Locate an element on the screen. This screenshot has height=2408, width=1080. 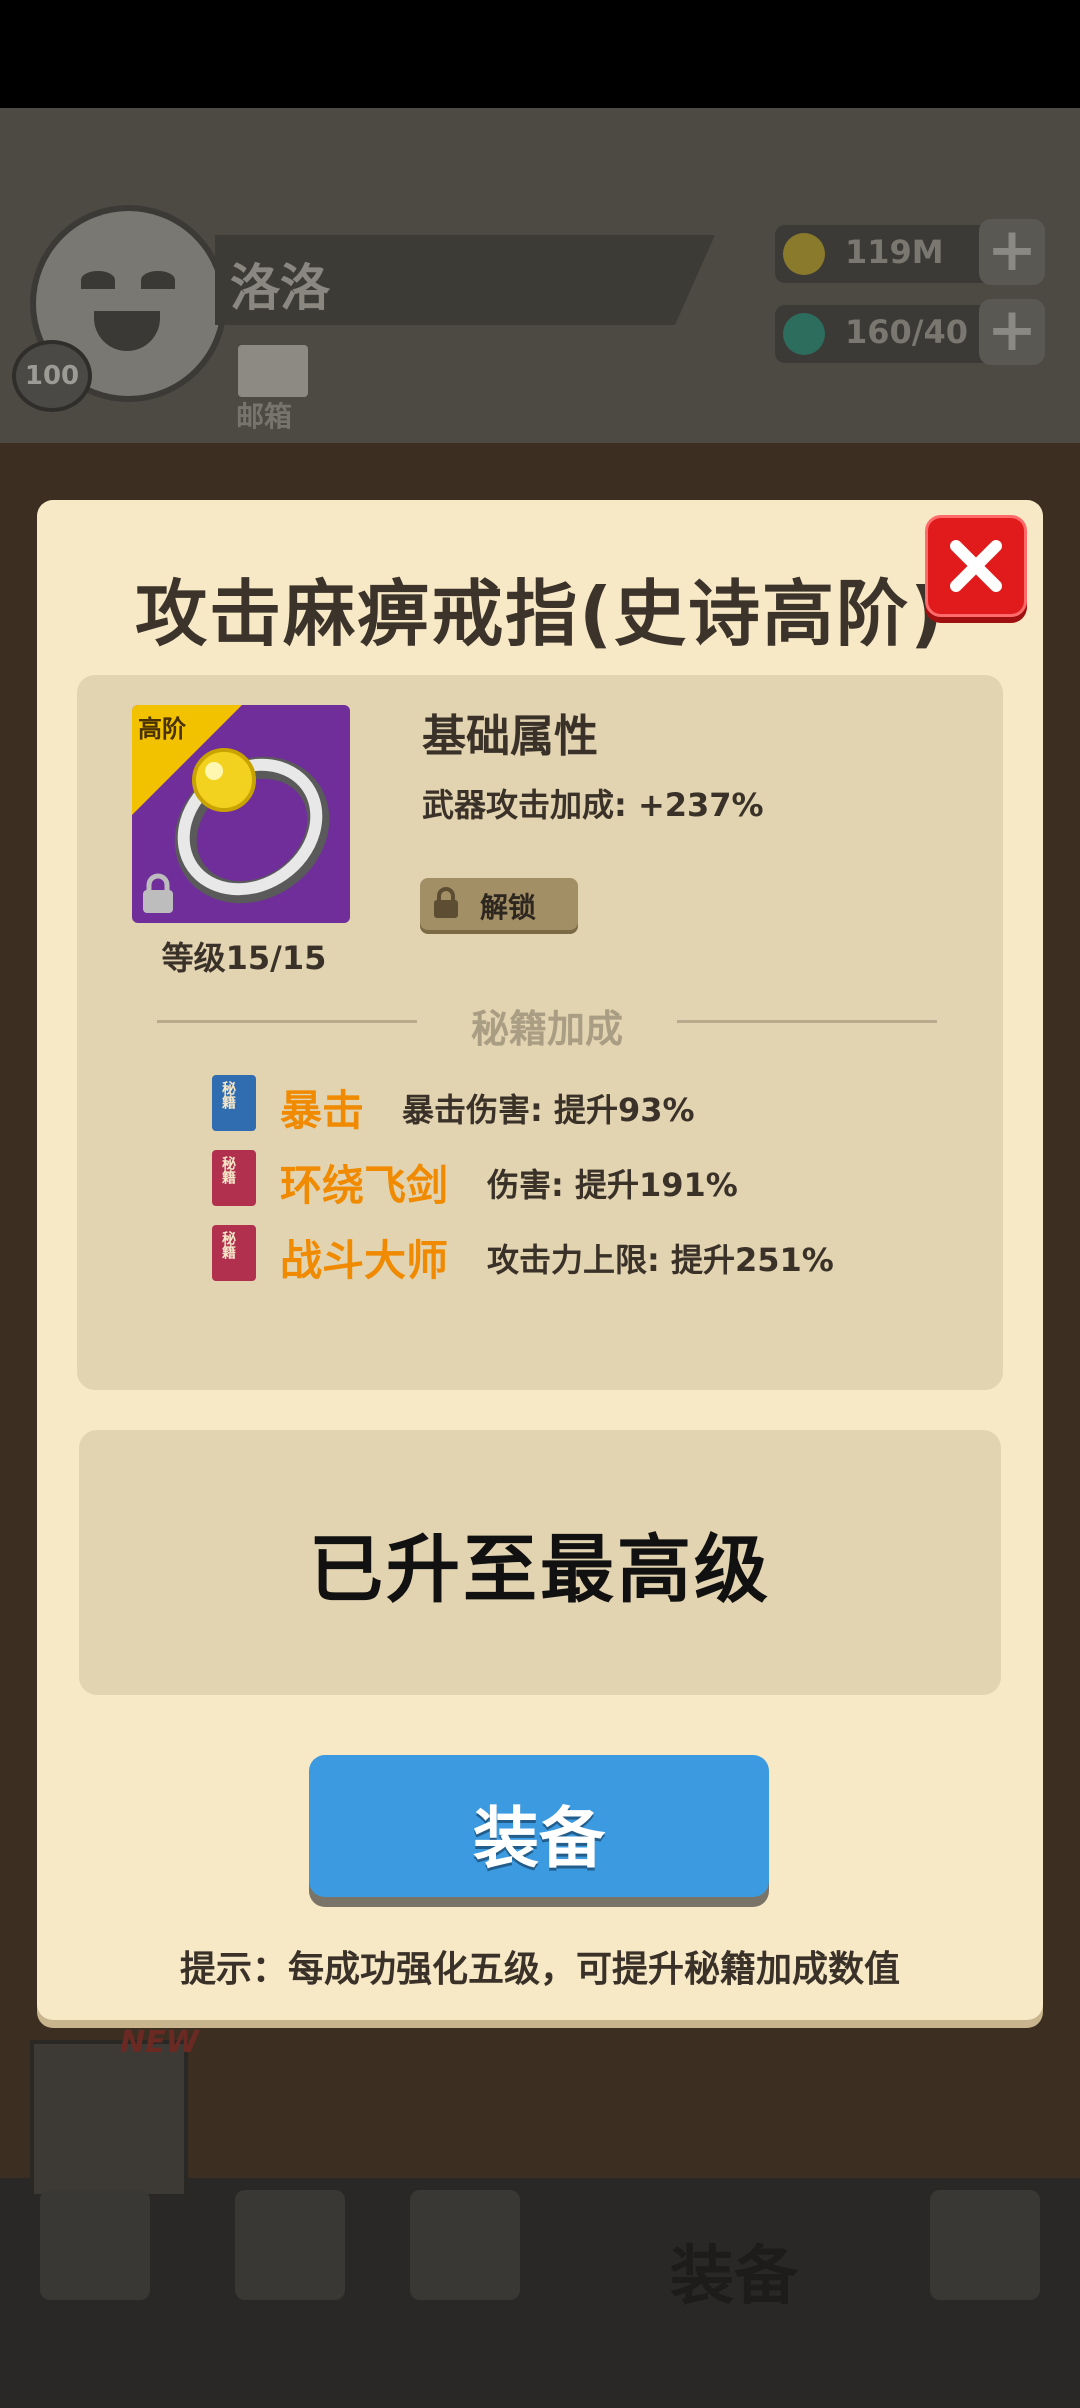
tasks-nav-icon is located at coordinates (95, 2245).